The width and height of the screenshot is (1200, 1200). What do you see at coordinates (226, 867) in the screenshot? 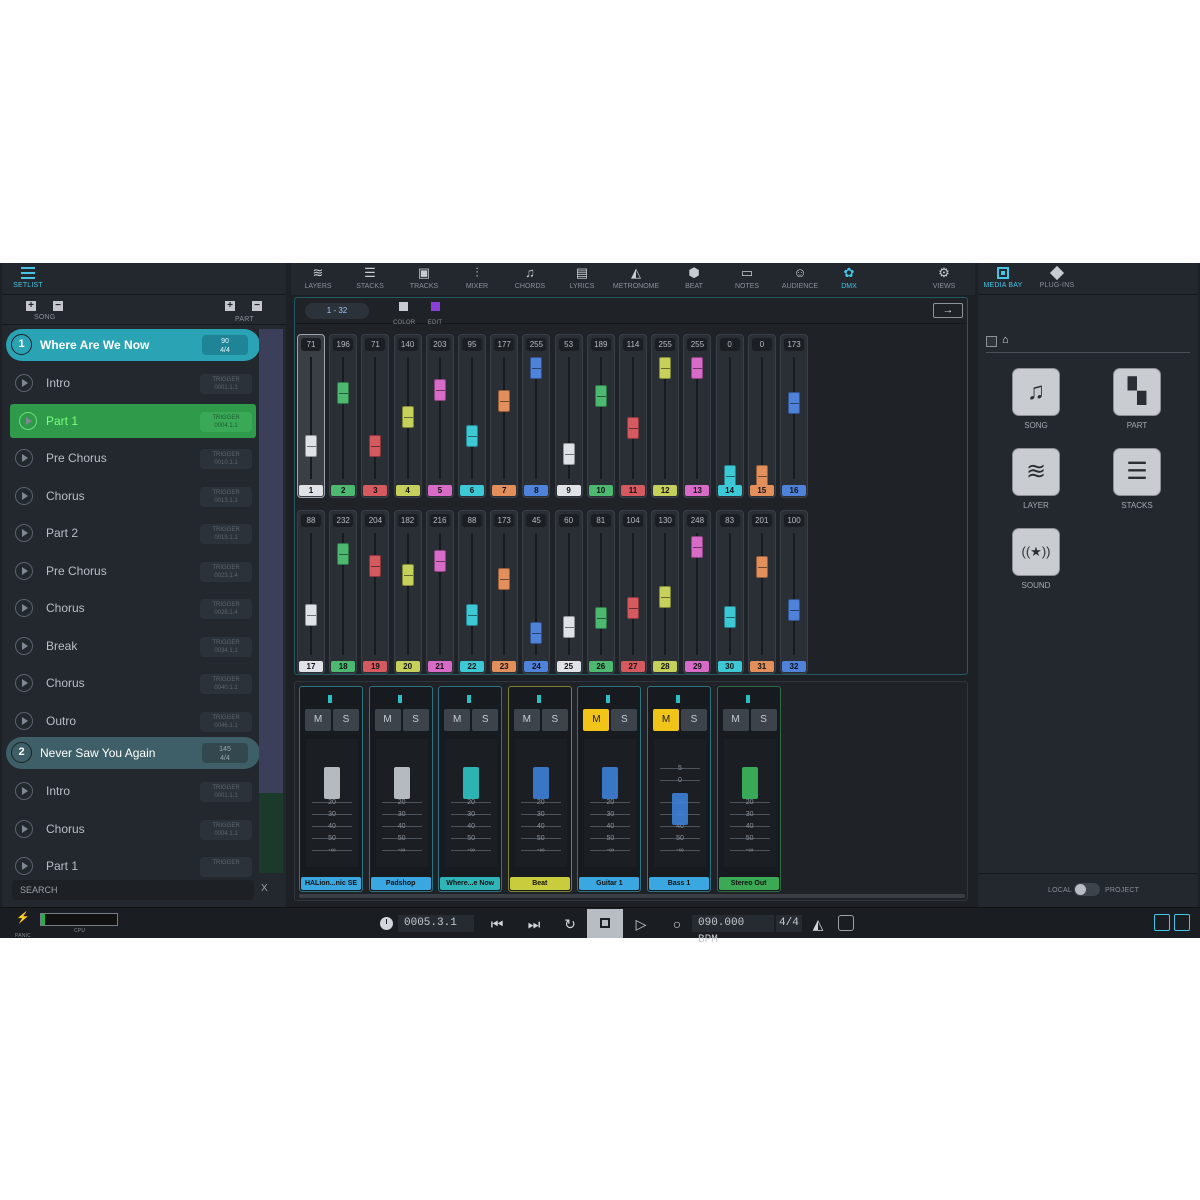
I see `trigger-badge: TRIGGER` at bounding box center [226, 867].